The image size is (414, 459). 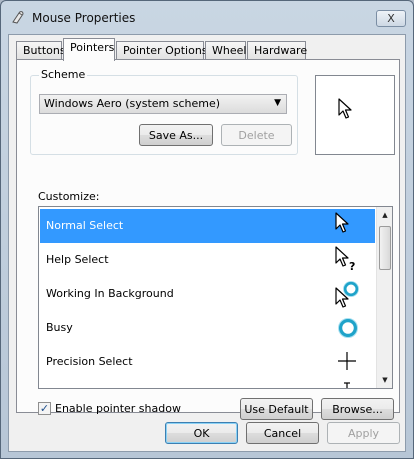 I want to click on help-cursor-icon: ?, so click(x=345, y=259).